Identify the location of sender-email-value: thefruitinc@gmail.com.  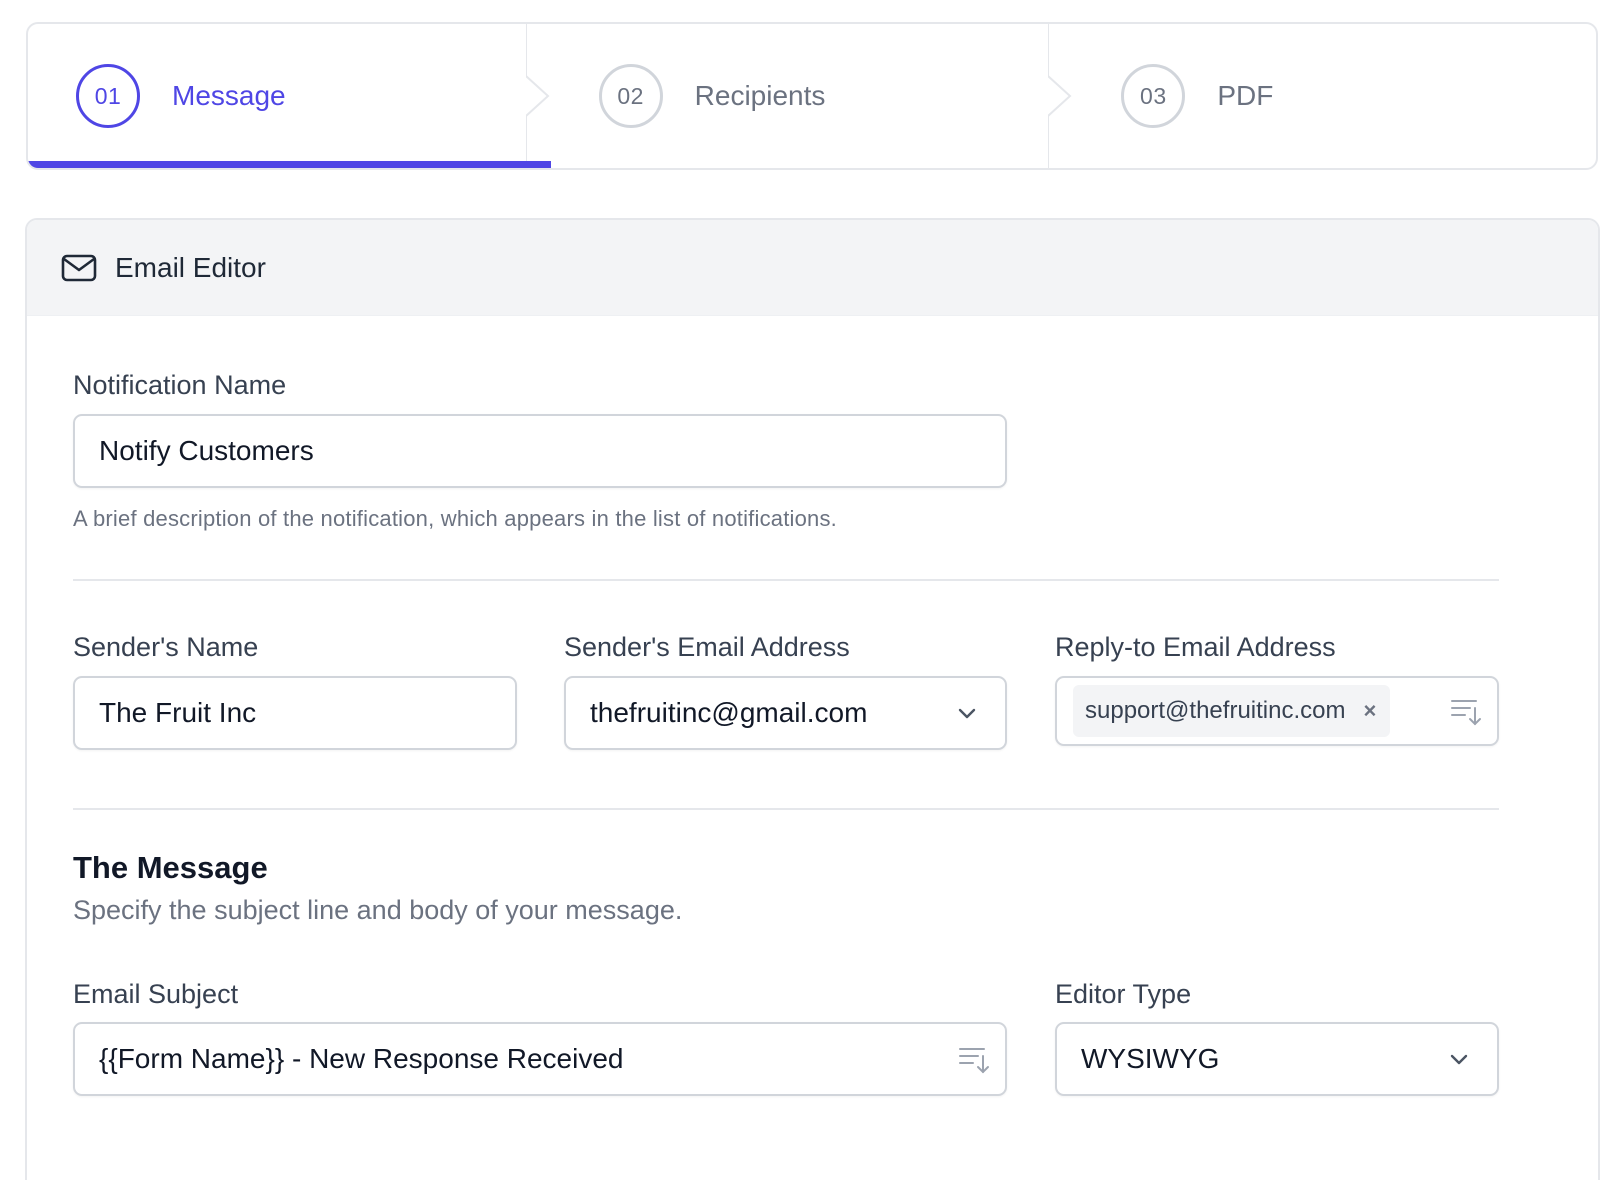
(729, 712).